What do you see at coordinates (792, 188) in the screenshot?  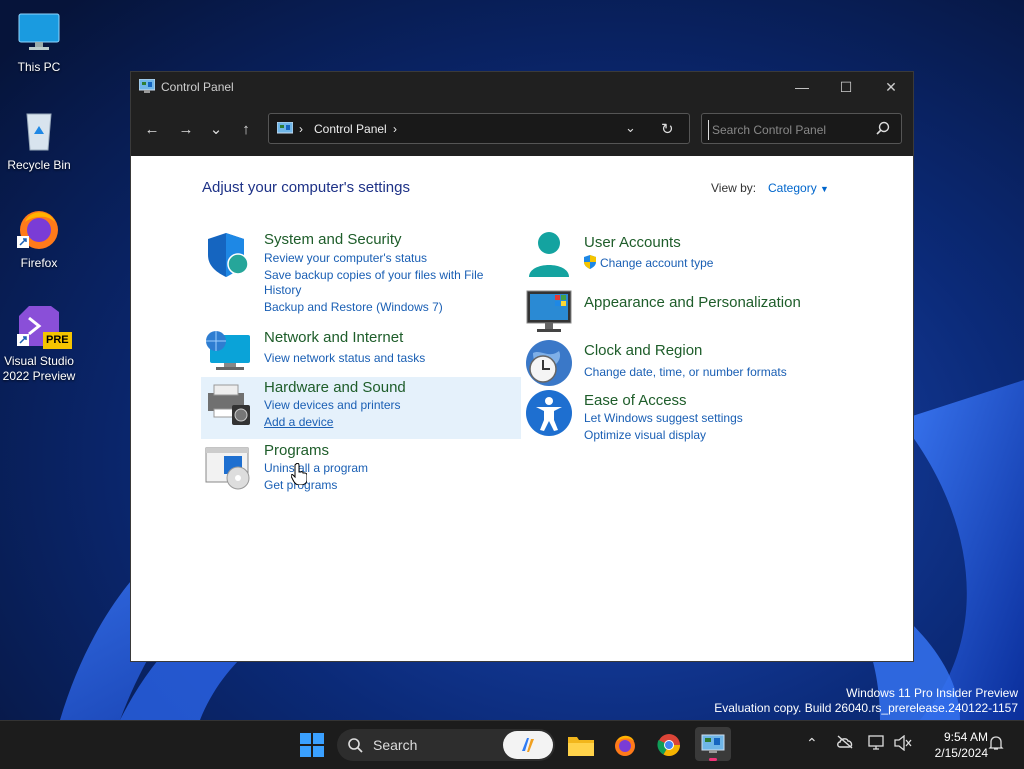 I see `view-by-value: Category` at bounding box center [792, 188].